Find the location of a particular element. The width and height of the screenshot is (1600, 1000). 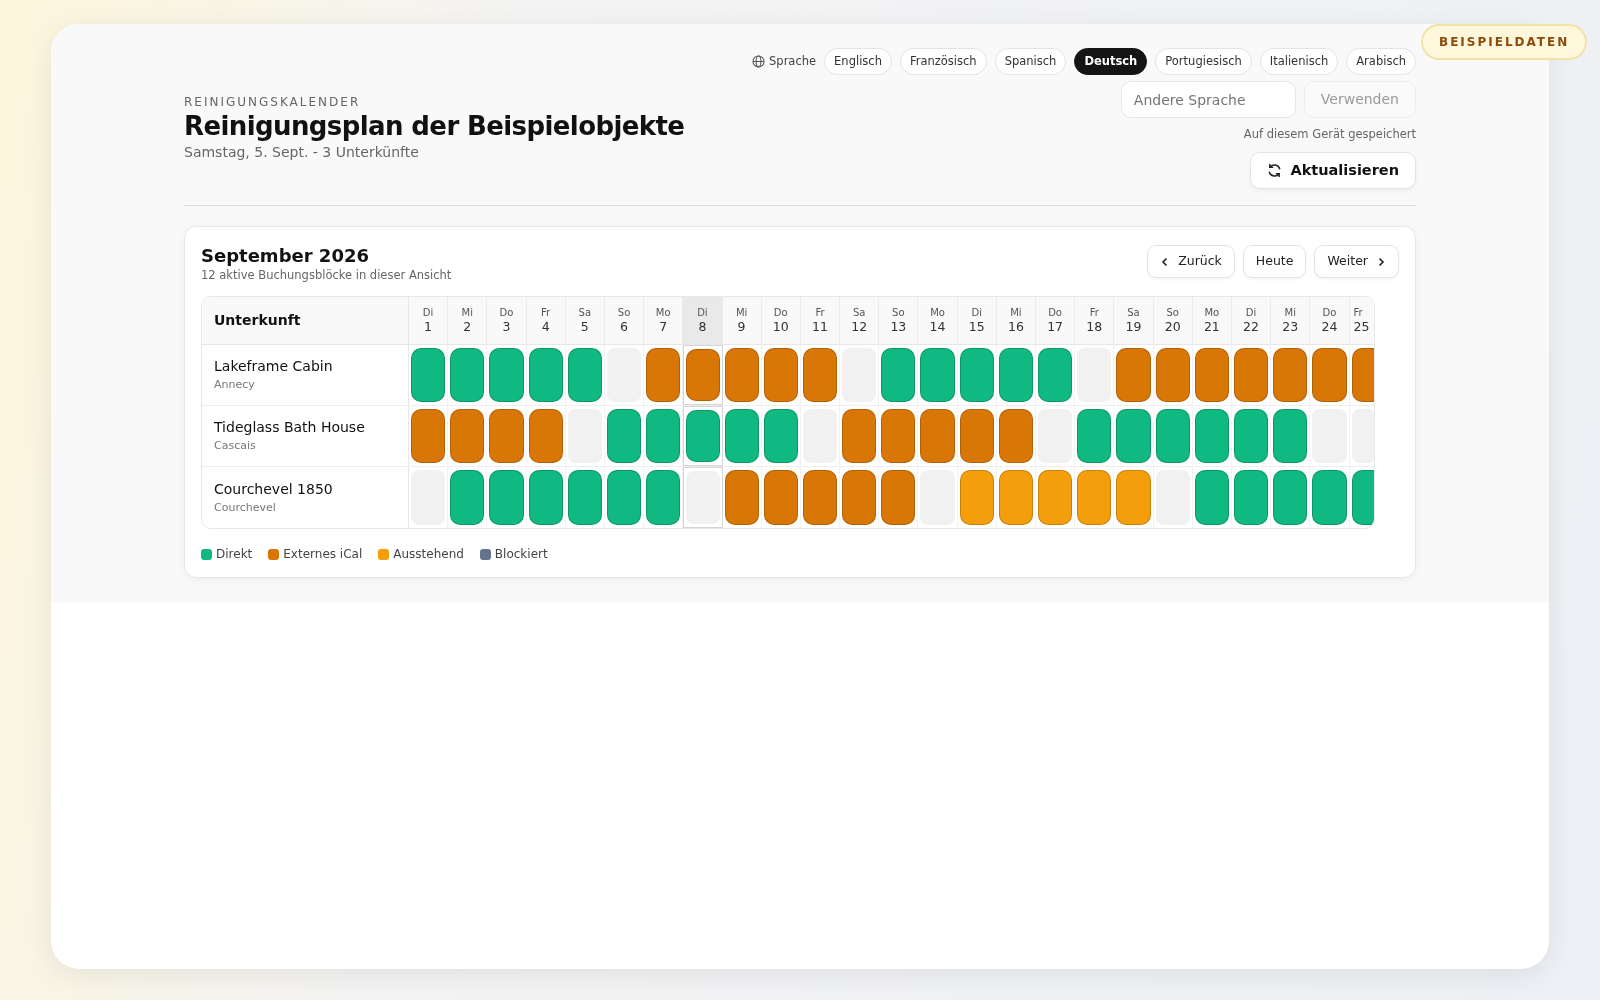

page-eyebrow: REINIGUNGSKALENDER is located at coordinates (273, 103).